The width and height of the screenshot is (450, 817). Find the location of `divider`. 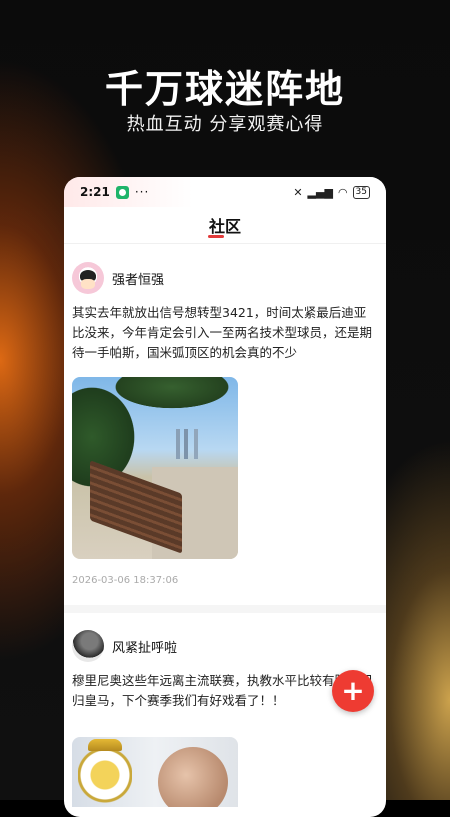

divider is located at coordinates (225, 243).